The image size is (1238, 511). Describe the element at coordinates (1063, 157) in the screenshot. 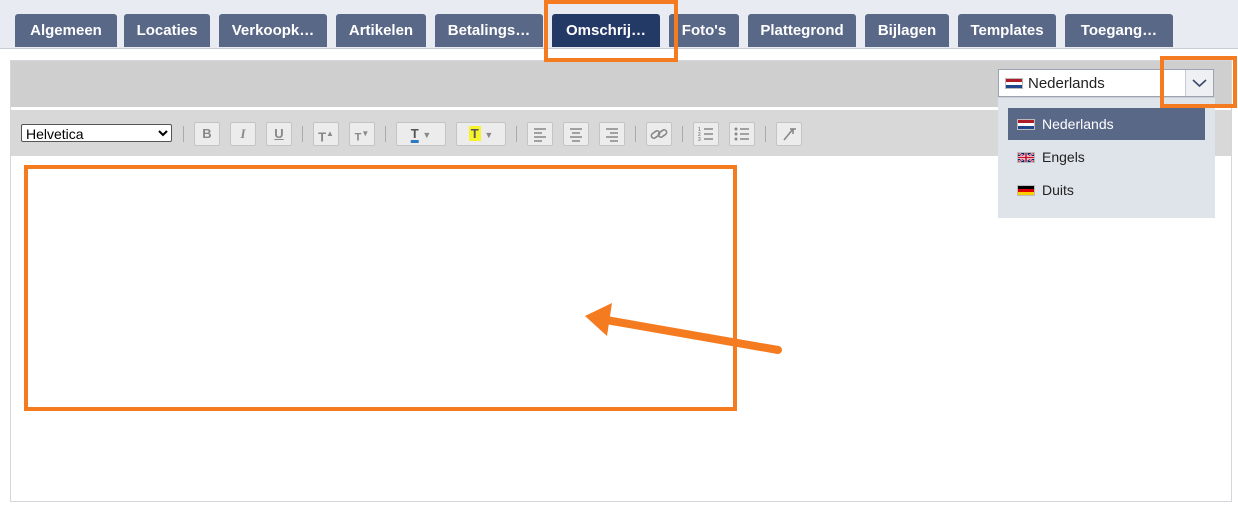

I see `language-option-label: Engels` at that location.